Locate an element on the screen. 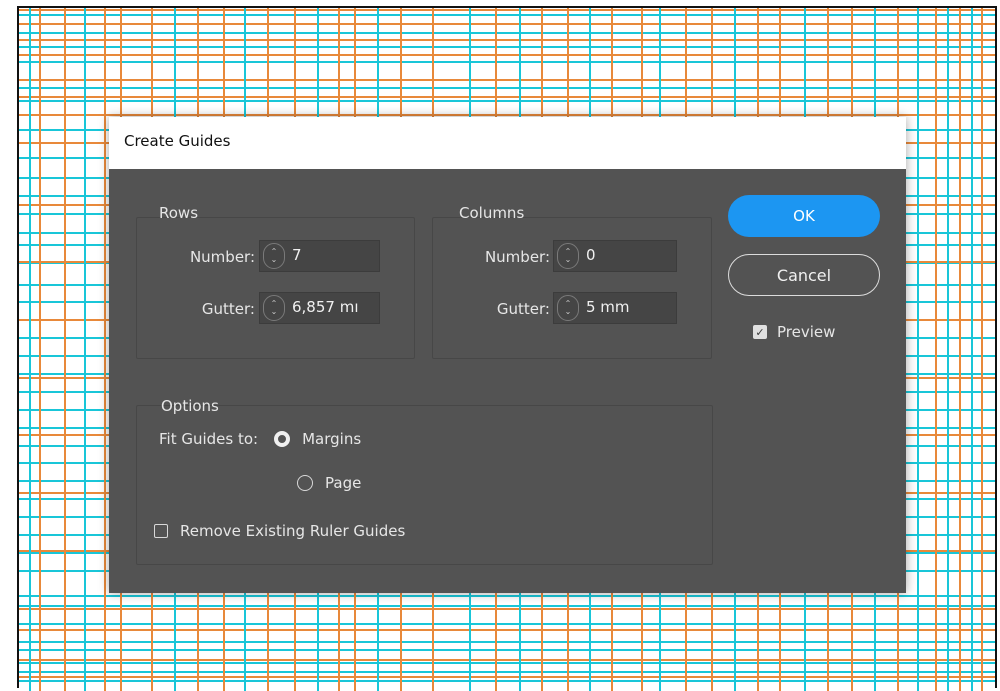 Image resolution: width=1000 pixels, height=691 pixels. rows-gutter-field: ⌃ ⌄ 6,857 mı is located at coordinates (319, 308).